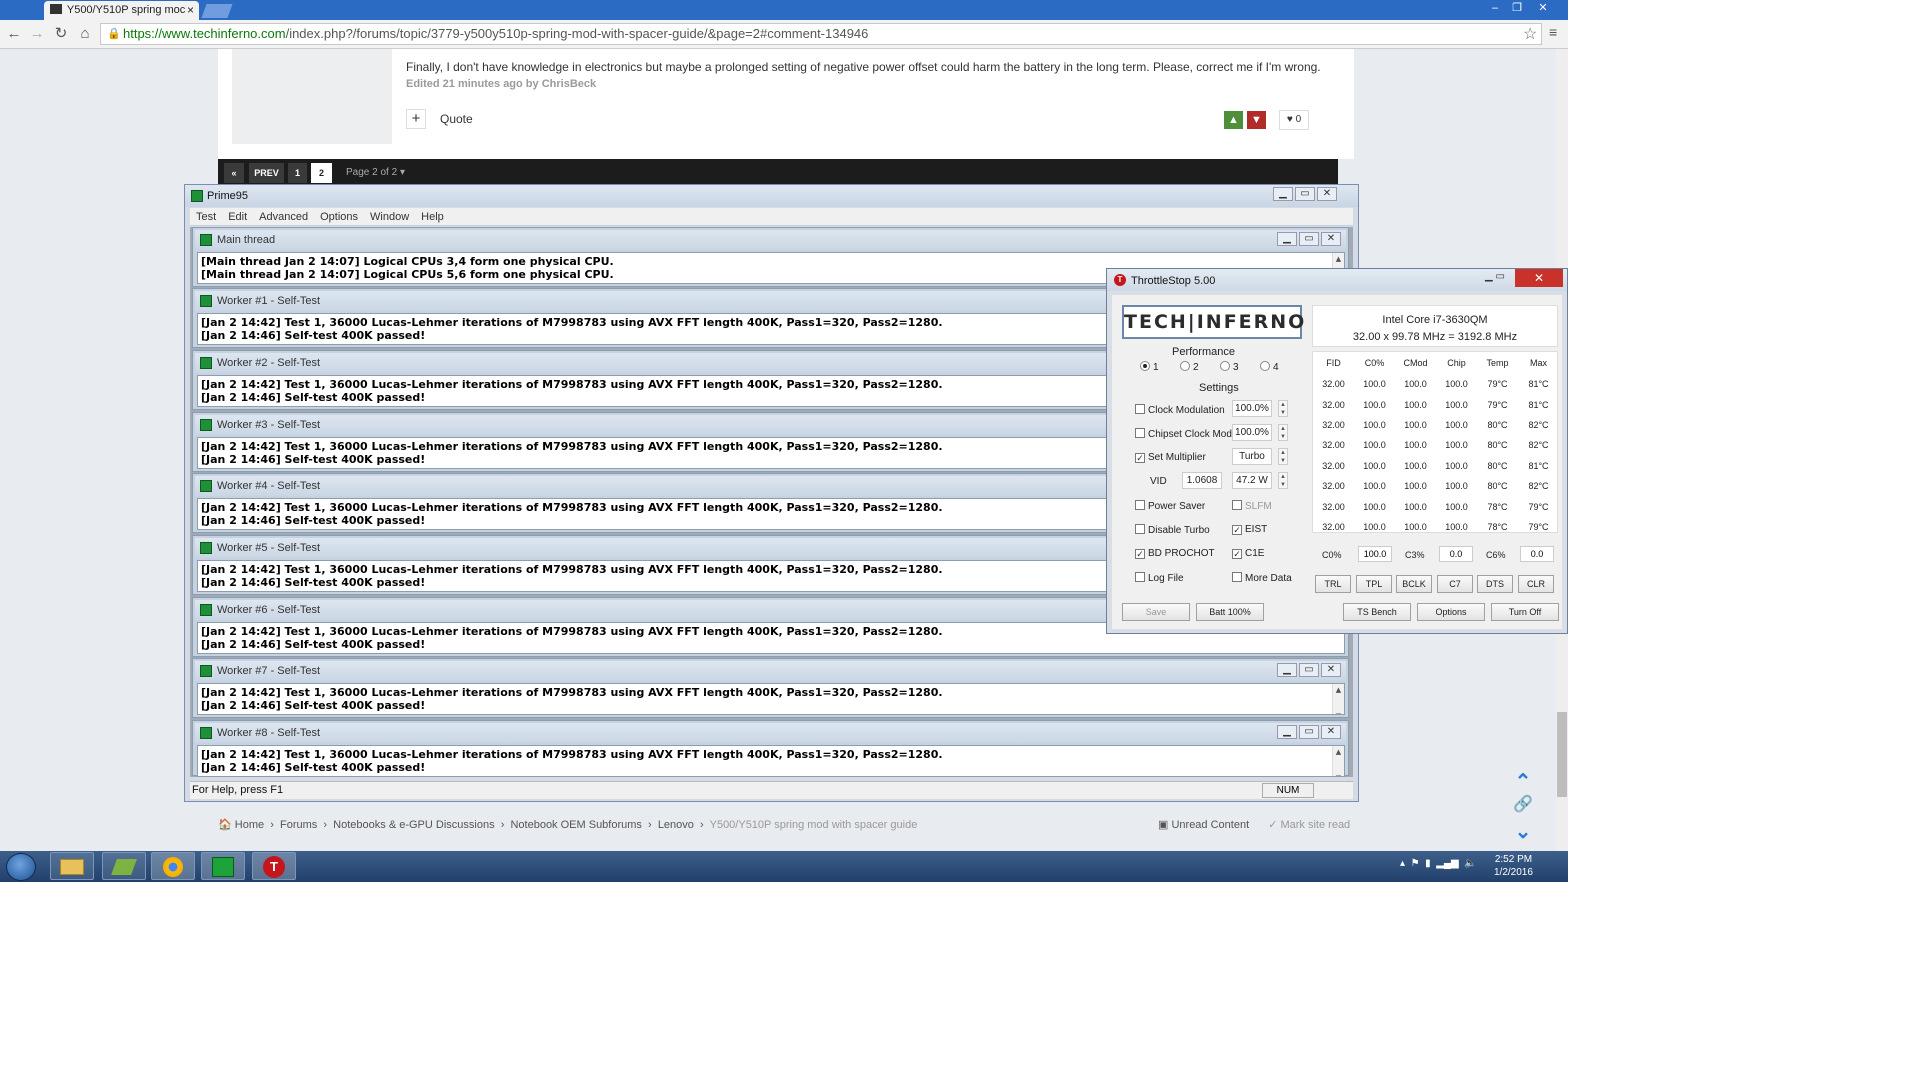  Describe the element at coordinates (1495, 276) in the screenshot. I see `ts-minimize-icon: ▁ ▭` at that location.